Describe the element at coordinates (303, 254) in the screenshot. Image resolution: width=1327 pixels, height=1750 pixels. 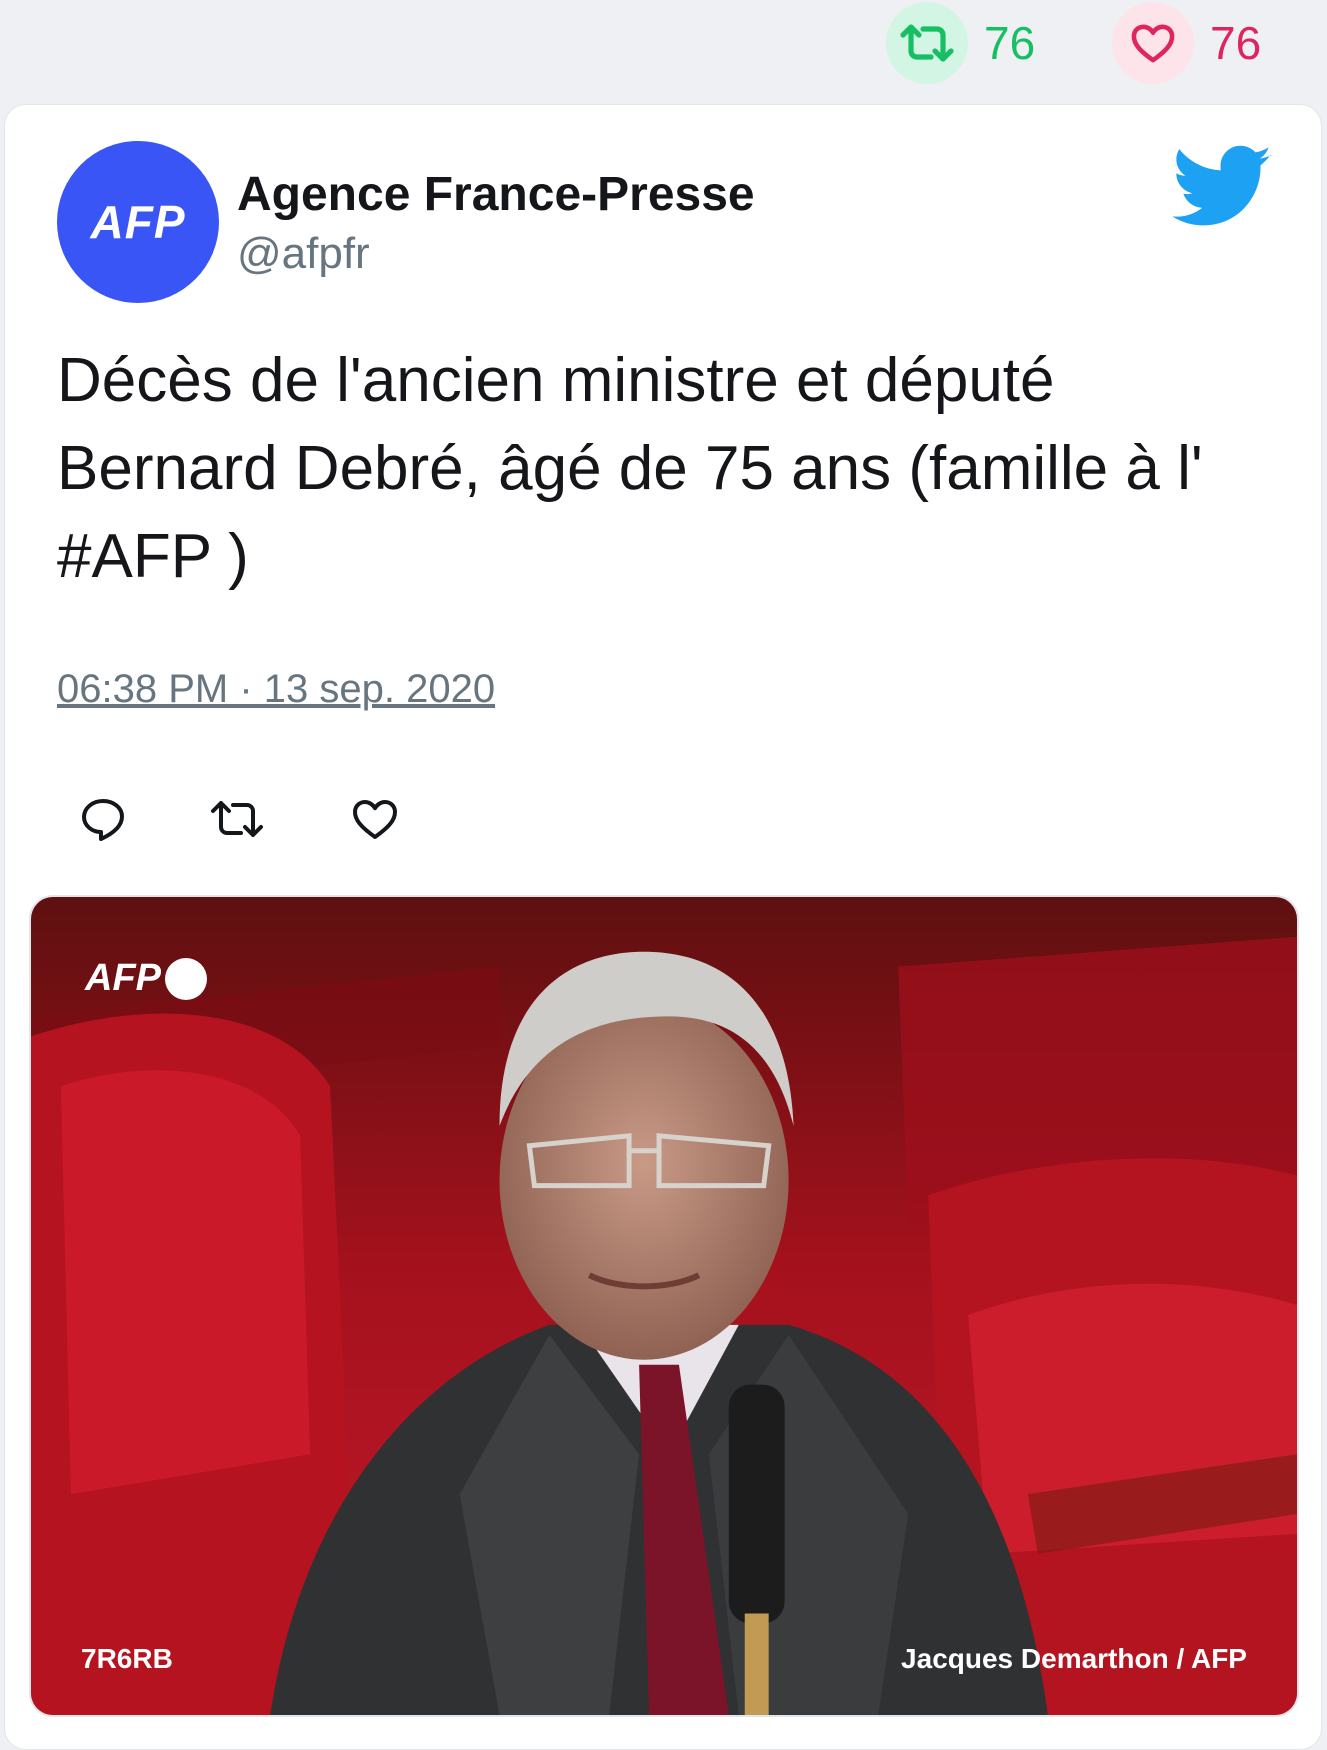
I see `author-handle: @afpfr` at that location.